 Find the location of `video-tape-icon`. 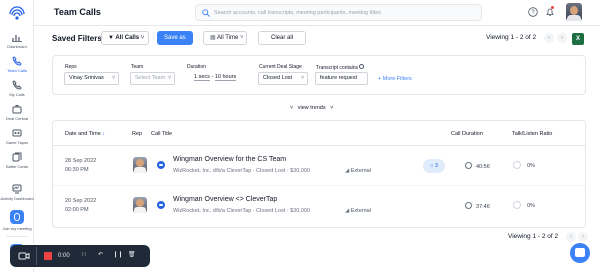

video-tape-icon is located at coordinates (17, 133).